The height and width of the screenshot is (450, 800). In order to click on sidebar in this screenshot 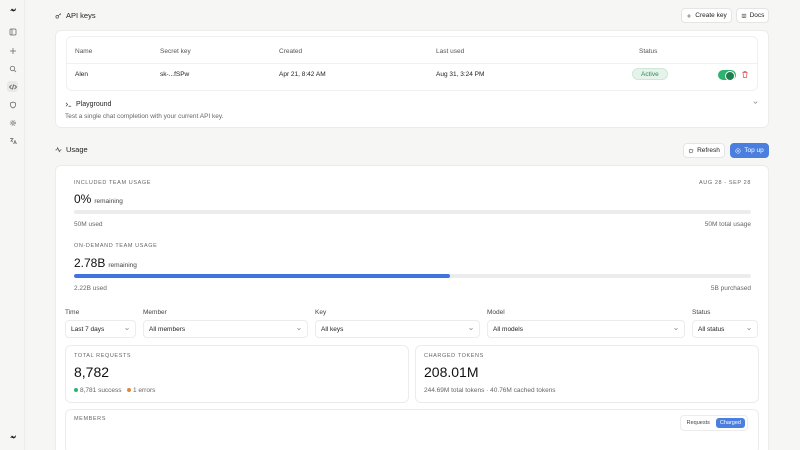, I will do `click(12, 225)`.